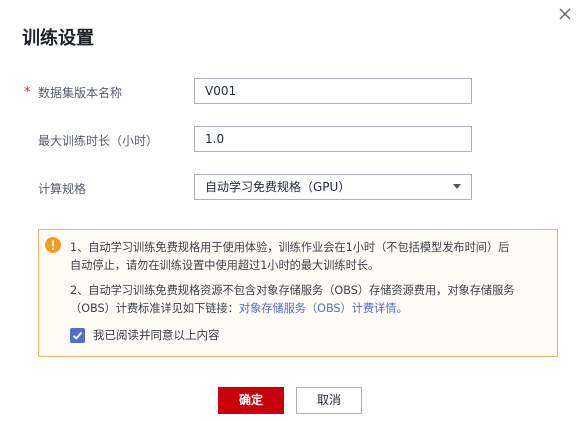  I want to click on notice-line-4: （OBS）计费标准详见如下链接：对象存储服务（OBS）计费详情。, so click(310, 309).